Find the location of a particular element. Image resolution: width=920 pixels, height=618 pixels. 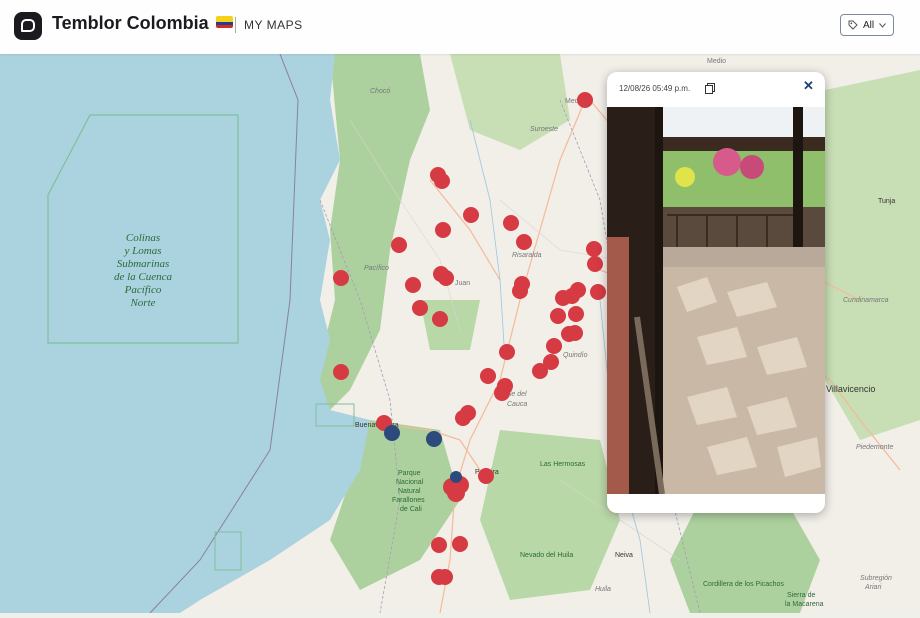

filter-label: All is located at coordinates (868, 25).